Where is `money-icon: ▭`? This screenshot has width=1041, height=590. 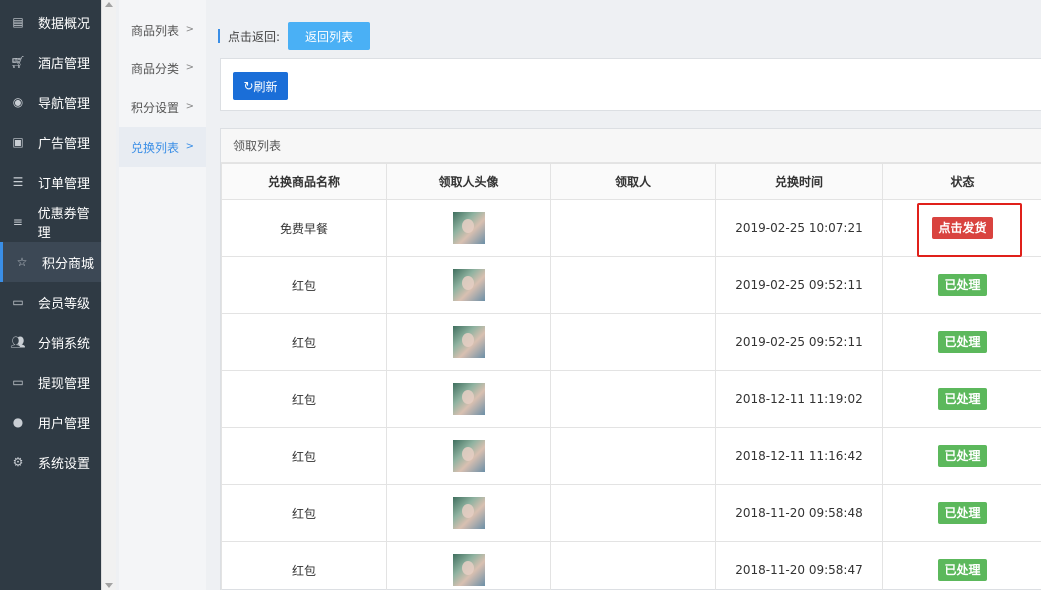
money-icon: ▭ is located at coordinates (18, 302).